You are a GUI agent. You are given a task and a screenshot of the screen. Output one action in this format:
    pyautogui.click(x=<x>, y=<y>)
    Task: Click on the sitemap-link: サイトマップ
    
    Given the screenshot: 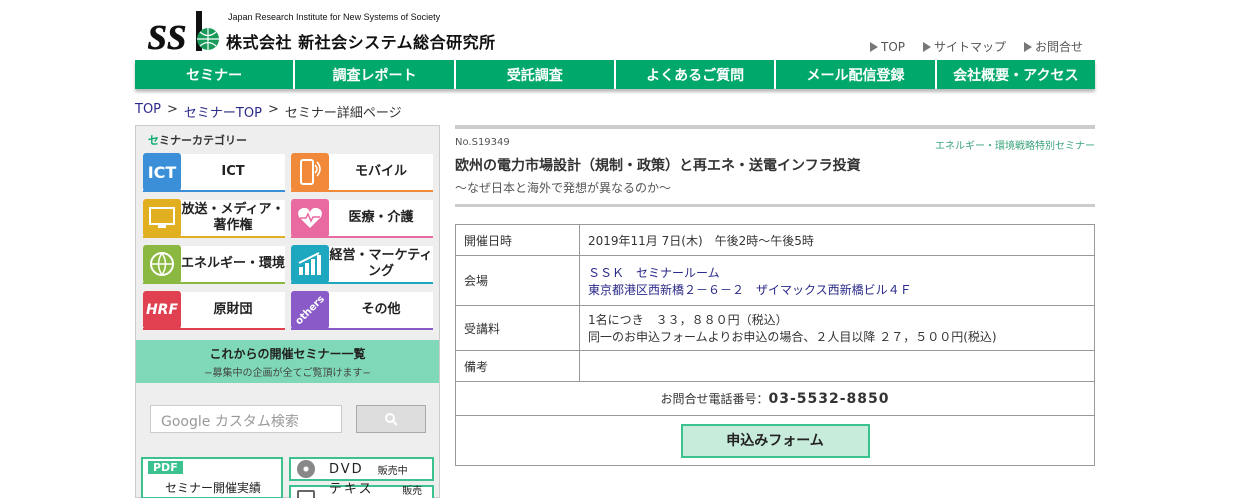 What is the action you would take?
    pyautogui.click(x=964, y=46)
    